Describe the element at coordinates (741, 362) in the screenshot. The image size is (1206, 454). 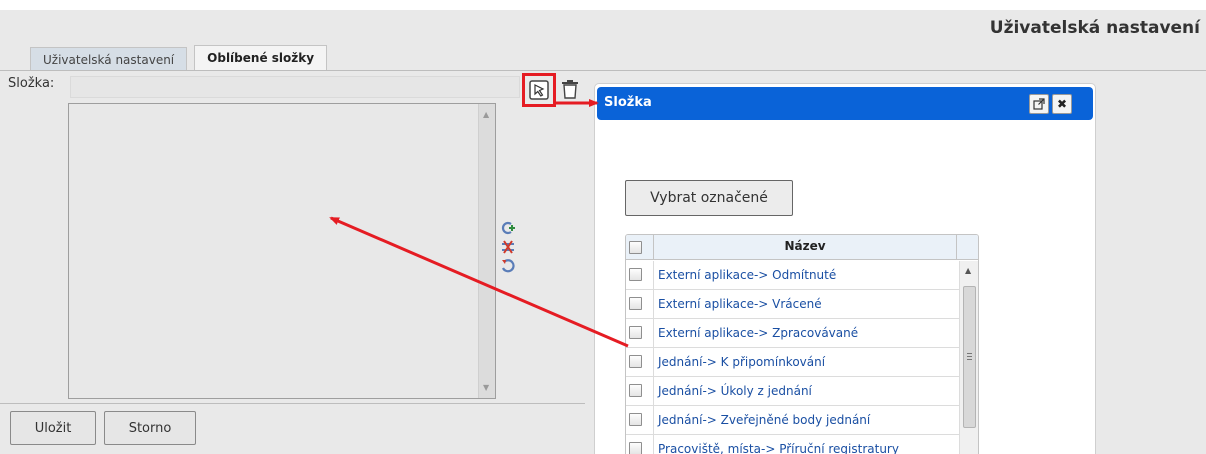
I see `row-name: Jednání-> K připomínkování` at that location.